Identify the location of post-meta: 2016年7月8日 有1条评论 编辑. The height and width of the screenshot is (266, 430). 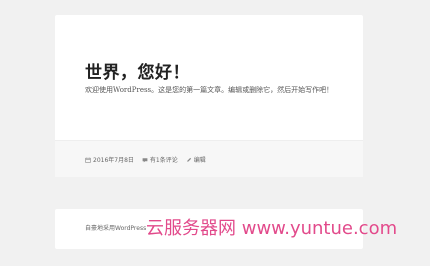
(145, 159).